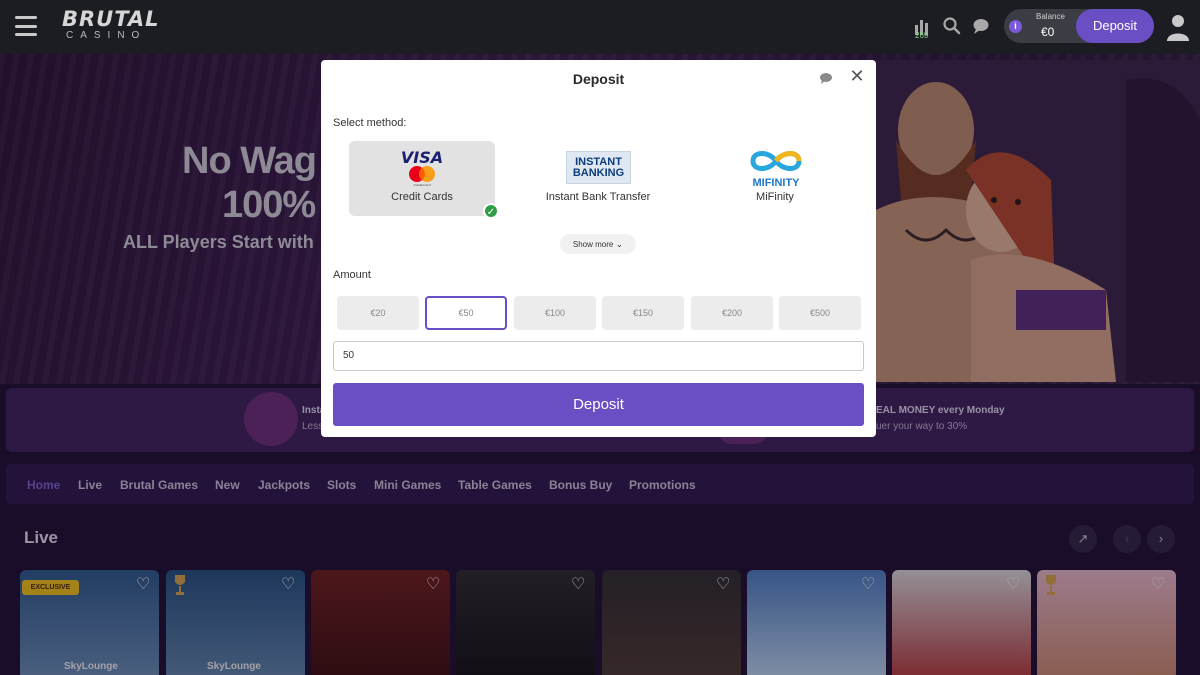 The height and width of the screenshot is (675, 1200). Describe the element at coordinates (776, 183) in the screenshot. I see `mifinity-logo-text: MIFINITY` at that location.